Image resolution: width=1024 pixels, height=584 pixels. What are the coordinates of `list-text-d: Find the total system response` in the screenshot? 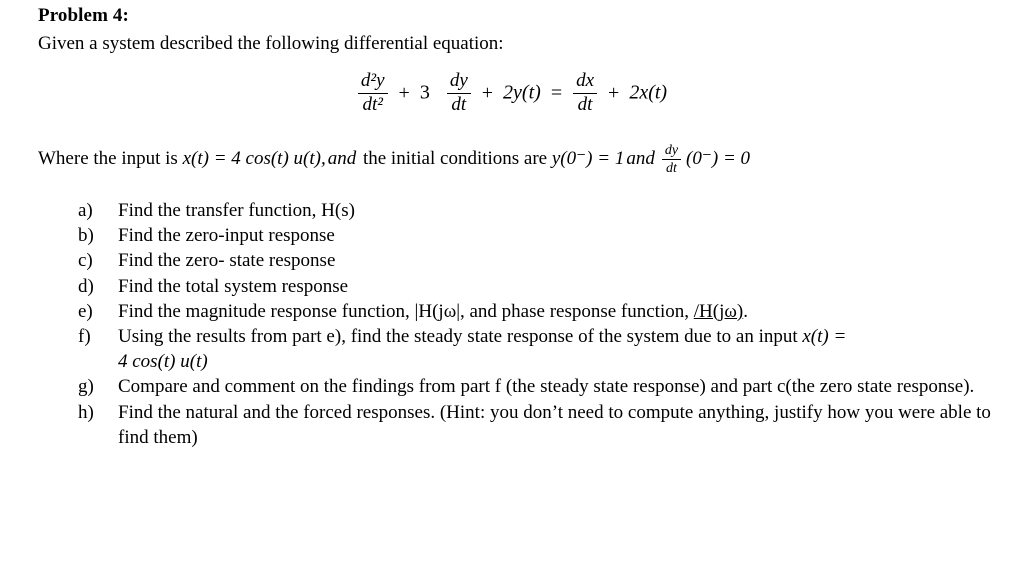 It's located at (233, 286).